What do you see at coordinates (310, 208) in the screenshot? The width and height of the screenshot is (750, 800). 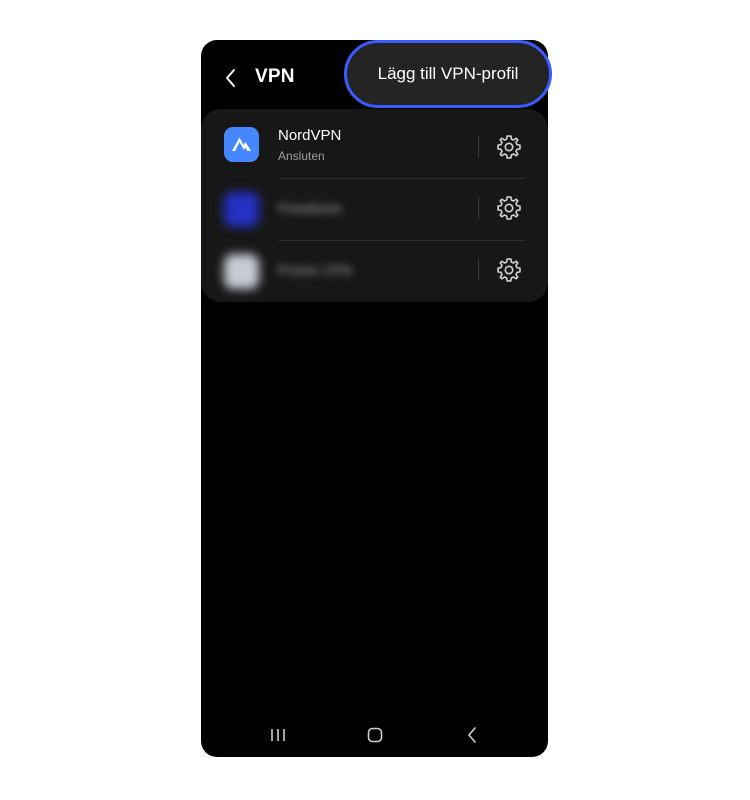 I see `vpn-item-name: Freedome` at bounding box center [310, 208].